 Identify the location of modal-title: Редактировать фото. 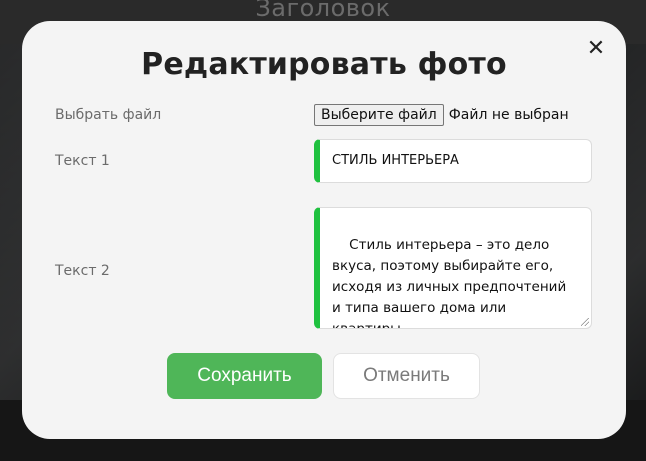
(324, 64).